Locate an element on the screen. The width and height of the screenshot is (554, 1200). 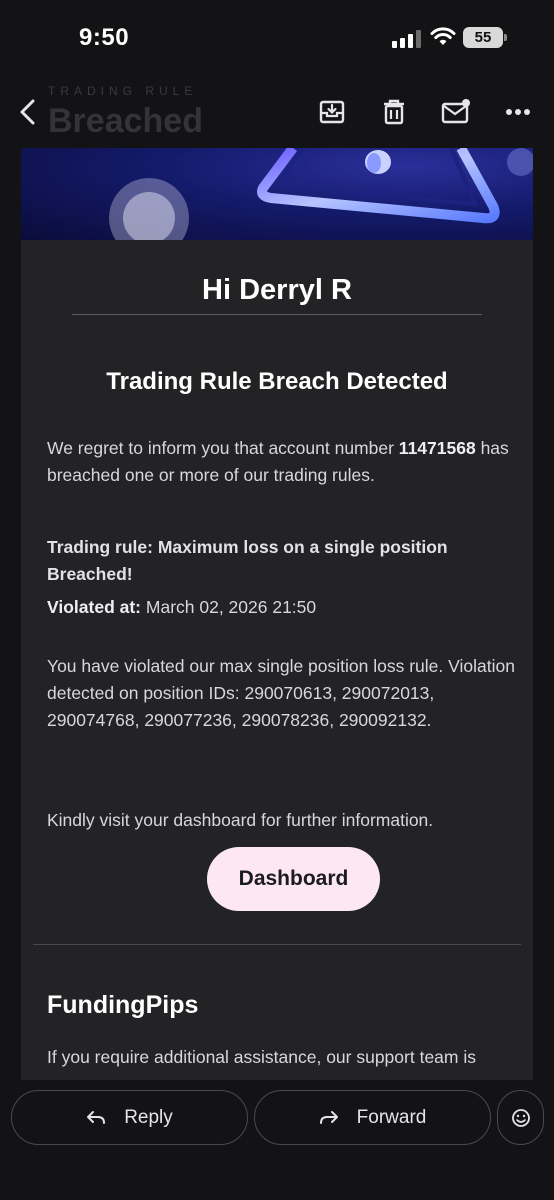
banner-graphic is located at coordinates (321, 194).